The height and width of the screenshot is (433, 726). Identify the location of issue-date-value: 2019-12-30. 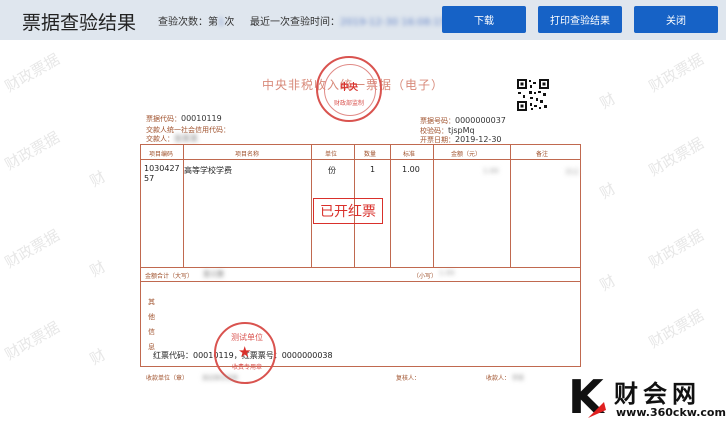
(478, 139).